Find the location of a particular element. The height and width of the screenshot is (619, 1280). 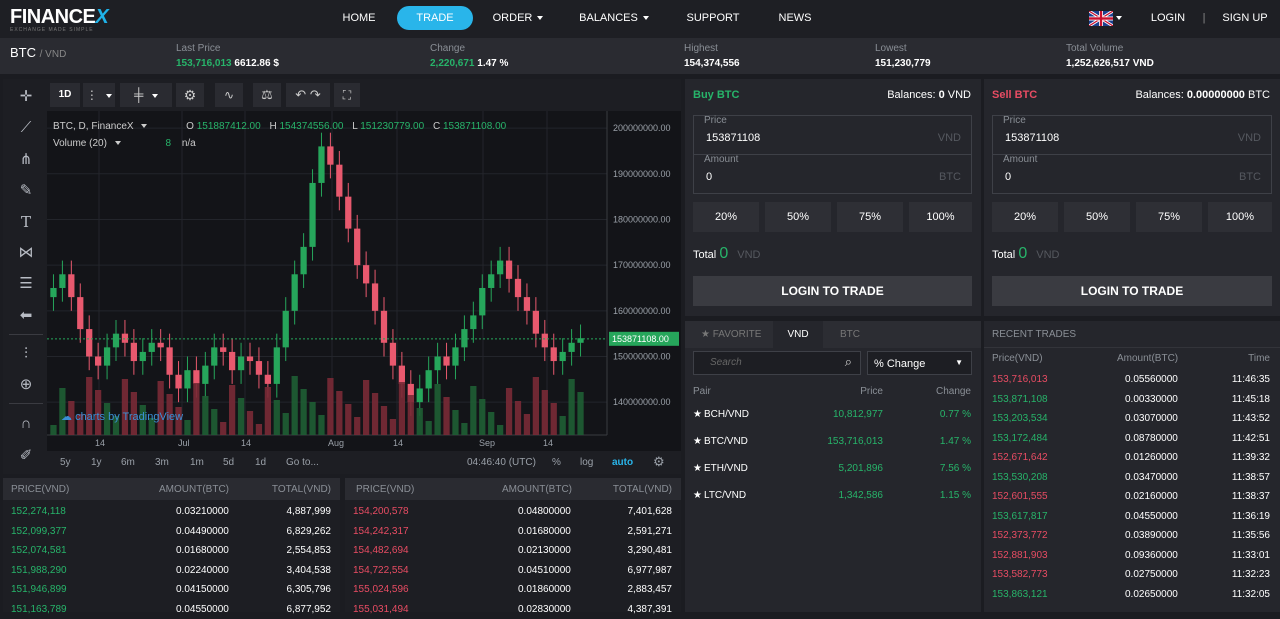

market-row: ★ BCH/VND 10,812,977 0.77 % is located at coordinates (833, 416).